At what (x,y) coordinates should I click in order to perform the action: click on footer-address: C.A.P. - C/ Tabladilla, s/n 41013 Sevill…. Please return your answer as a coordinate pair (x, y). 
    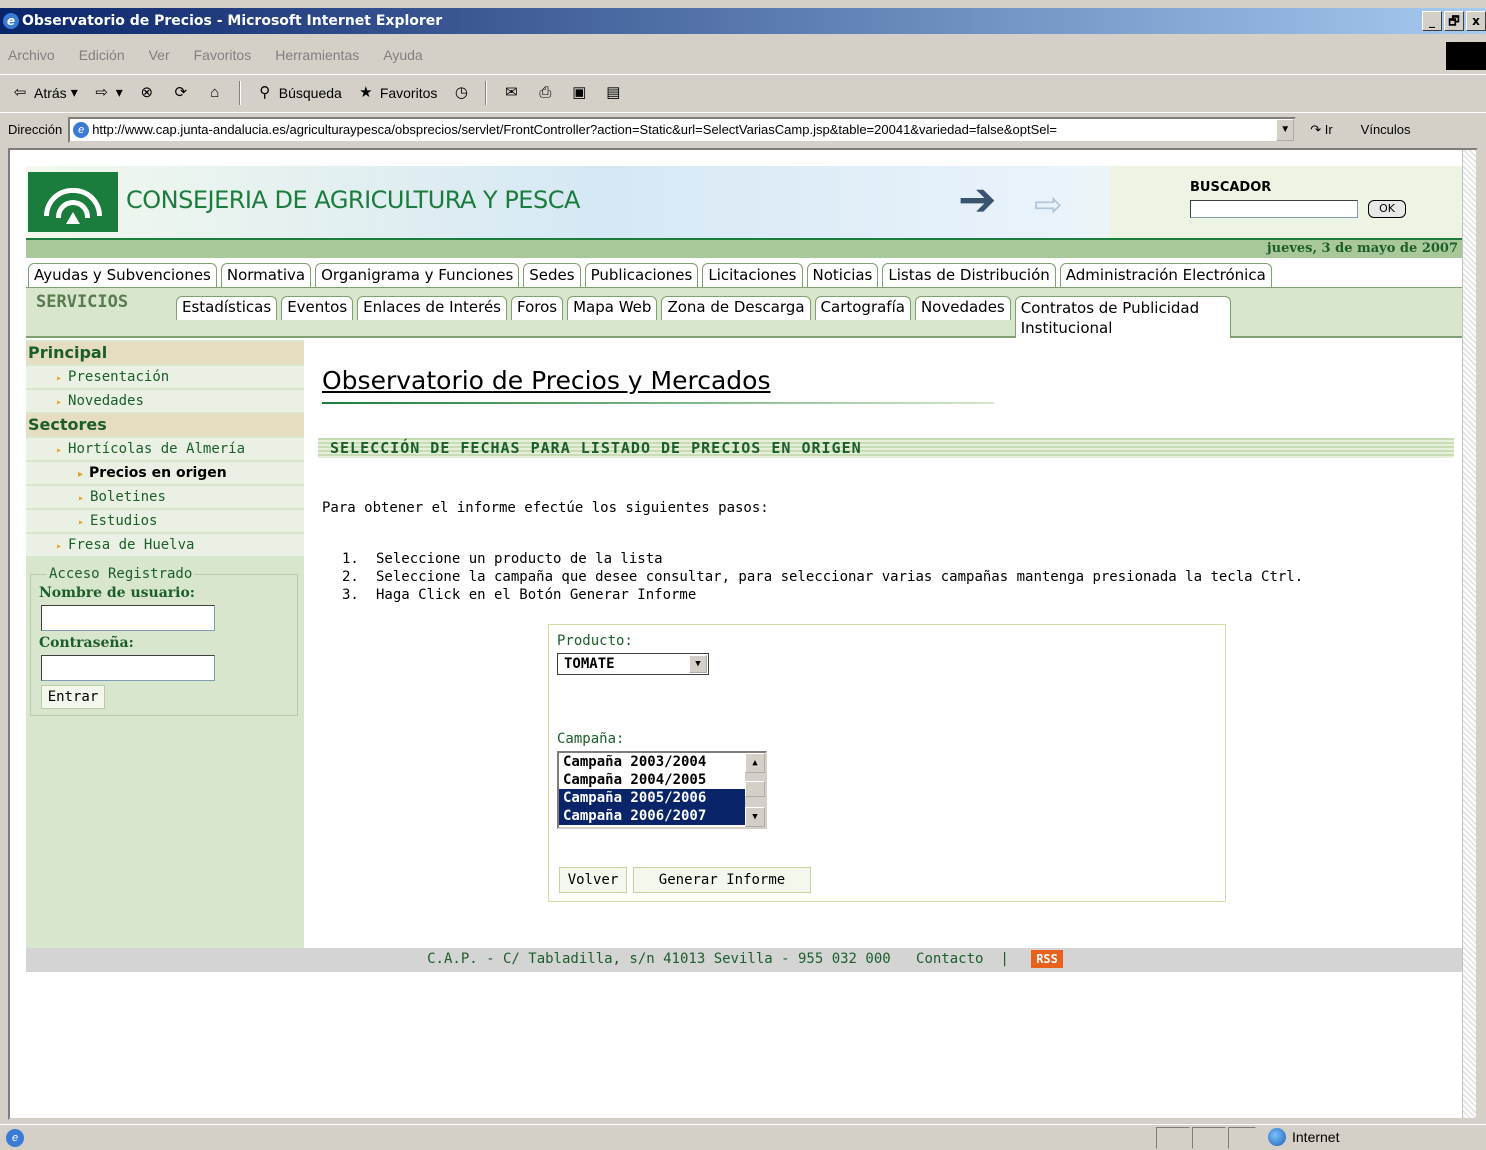
    Looking at the image, I should click on (659, 959).